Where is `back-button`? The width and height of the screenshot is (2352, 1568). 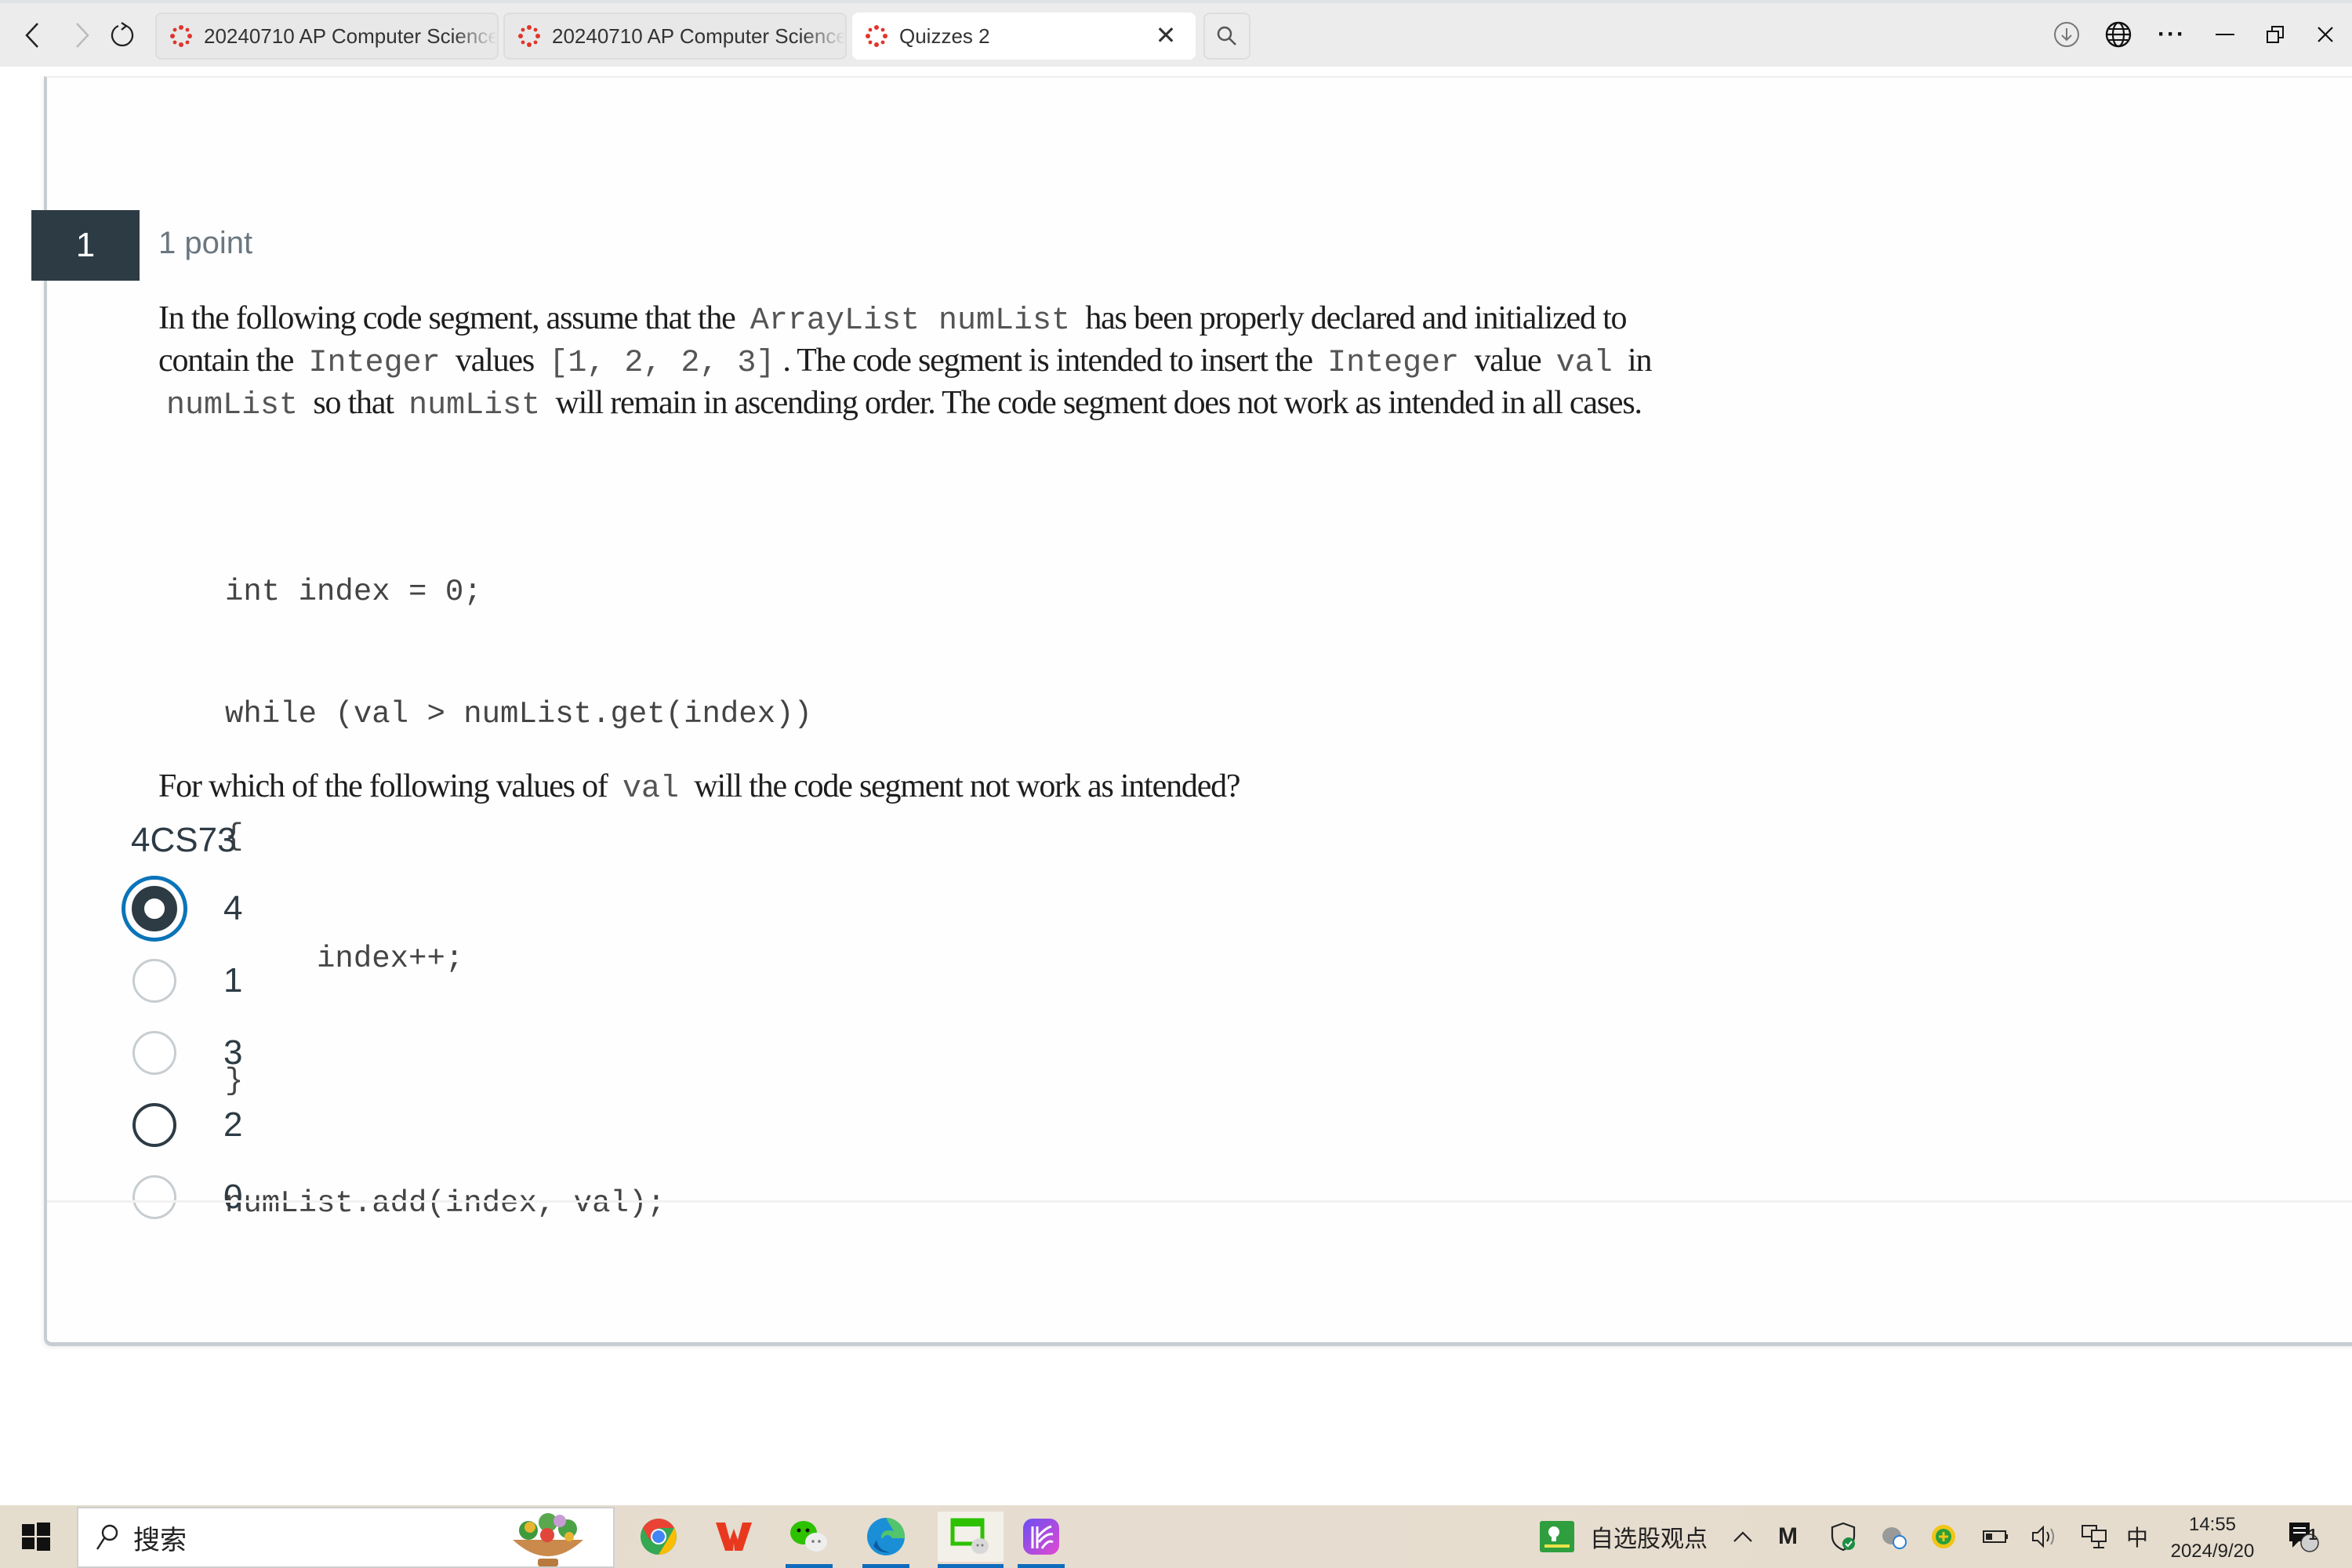
back-button is located at coordinates (32, 35).